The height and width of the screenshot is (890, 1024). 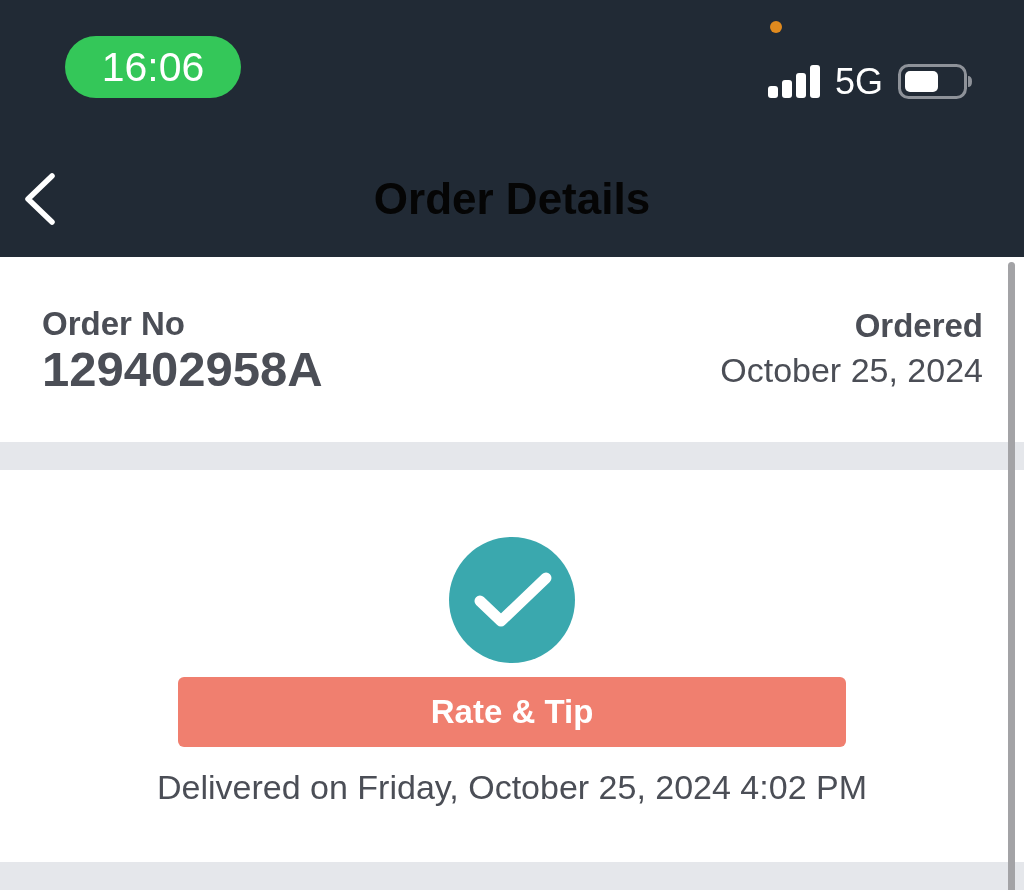 I want to click on battery-icon, so click(x=935, y=81).